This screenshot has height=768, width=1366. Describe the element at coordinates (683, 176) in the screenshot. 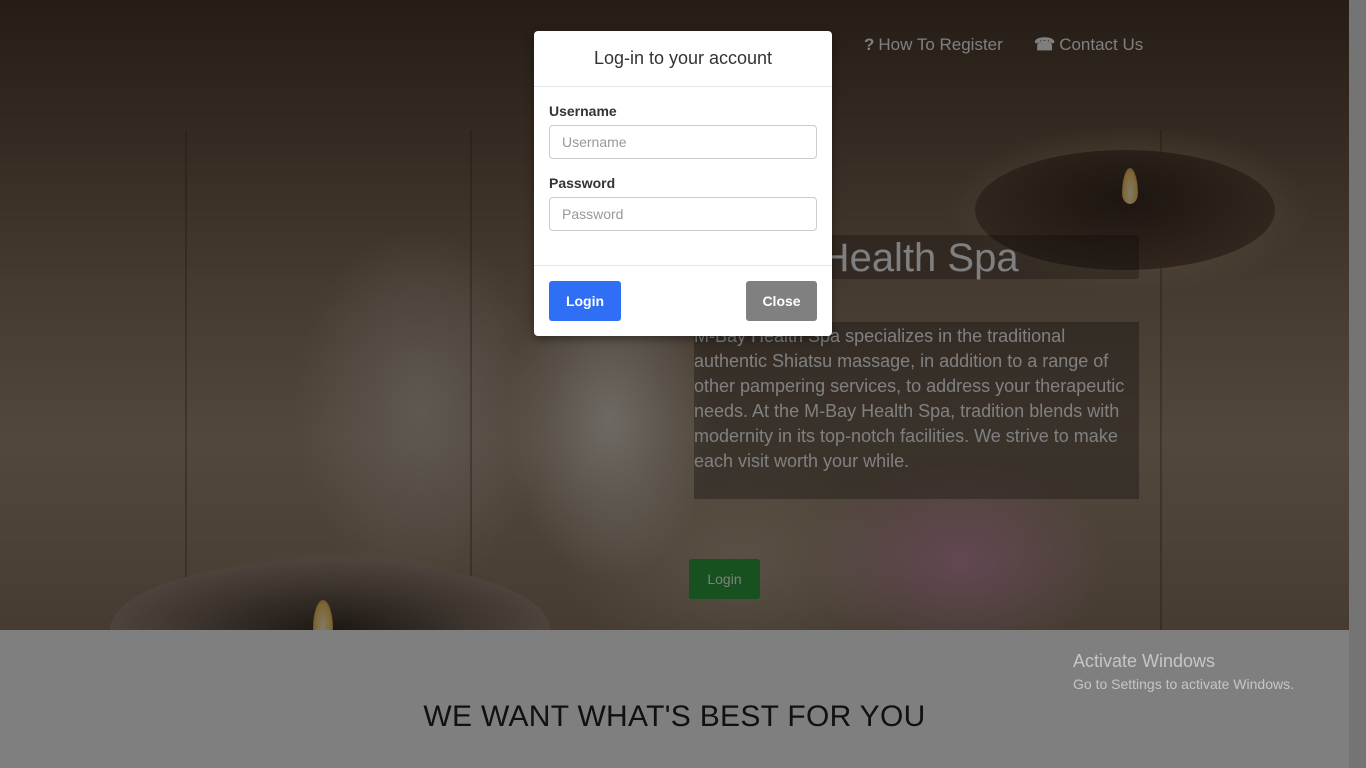

I see `modal-body: Username Password` at that location.